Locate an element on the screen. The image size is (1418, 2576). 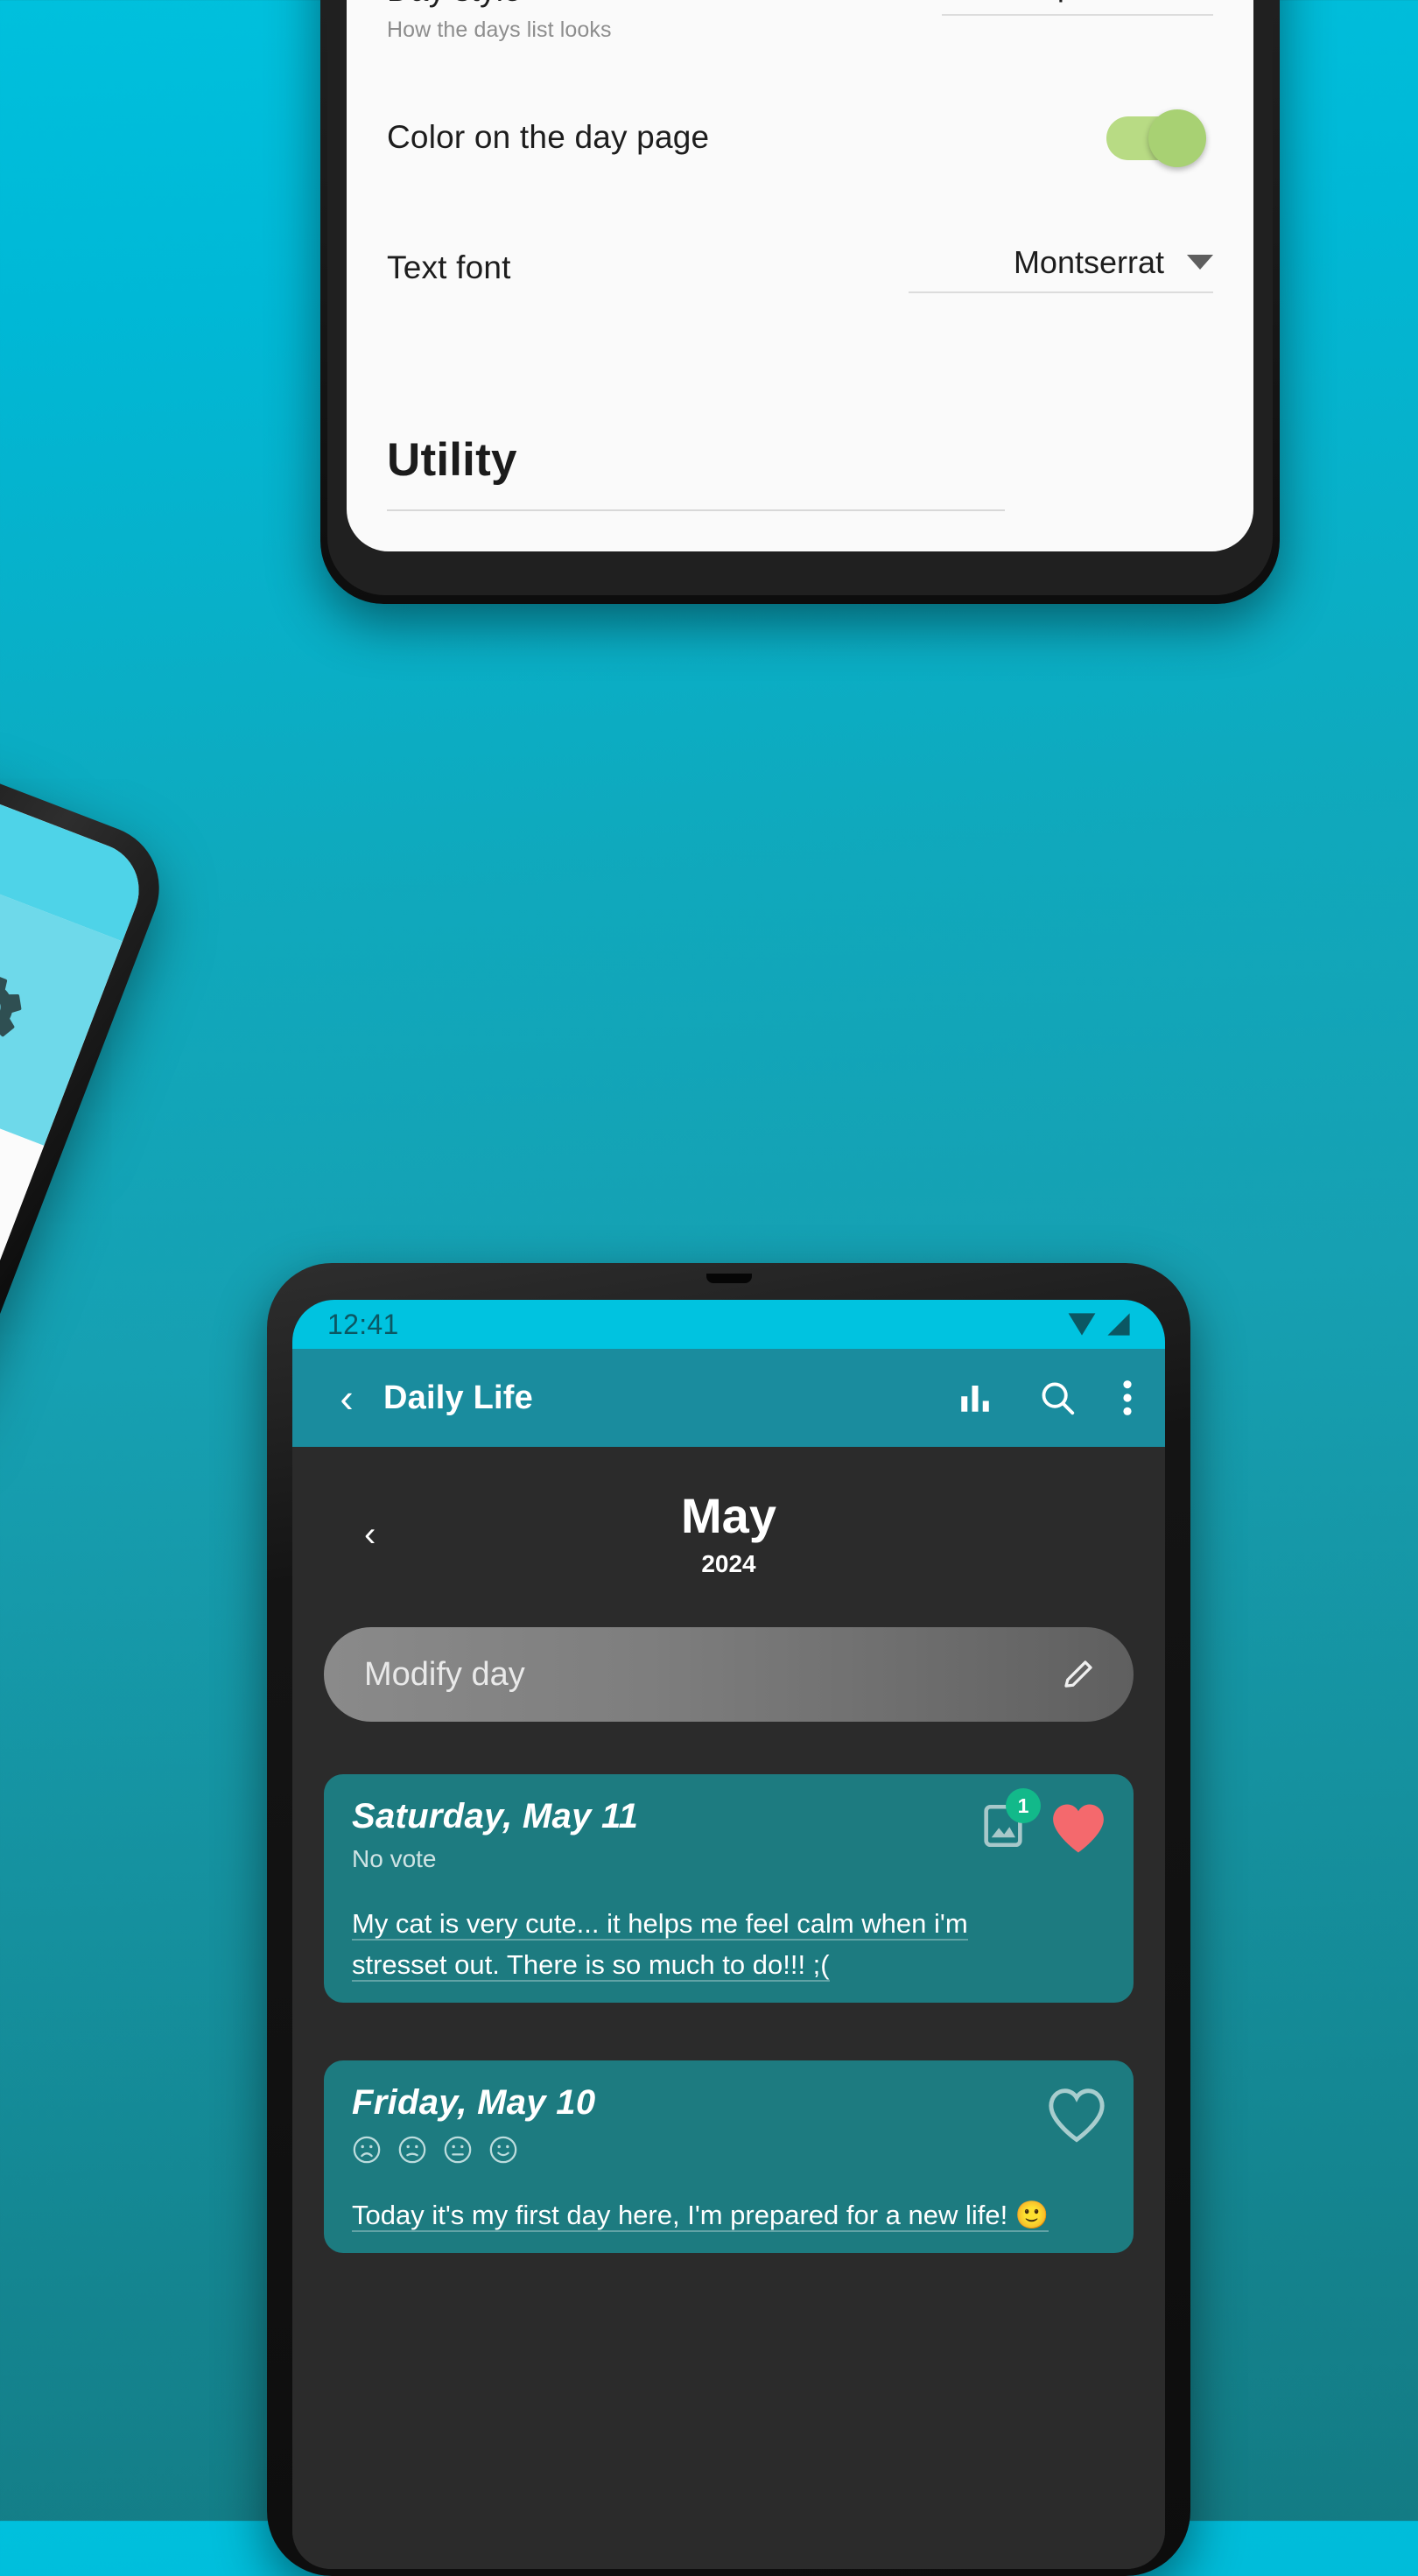
bar-chart-icon is located at coordinates (975, 1398).